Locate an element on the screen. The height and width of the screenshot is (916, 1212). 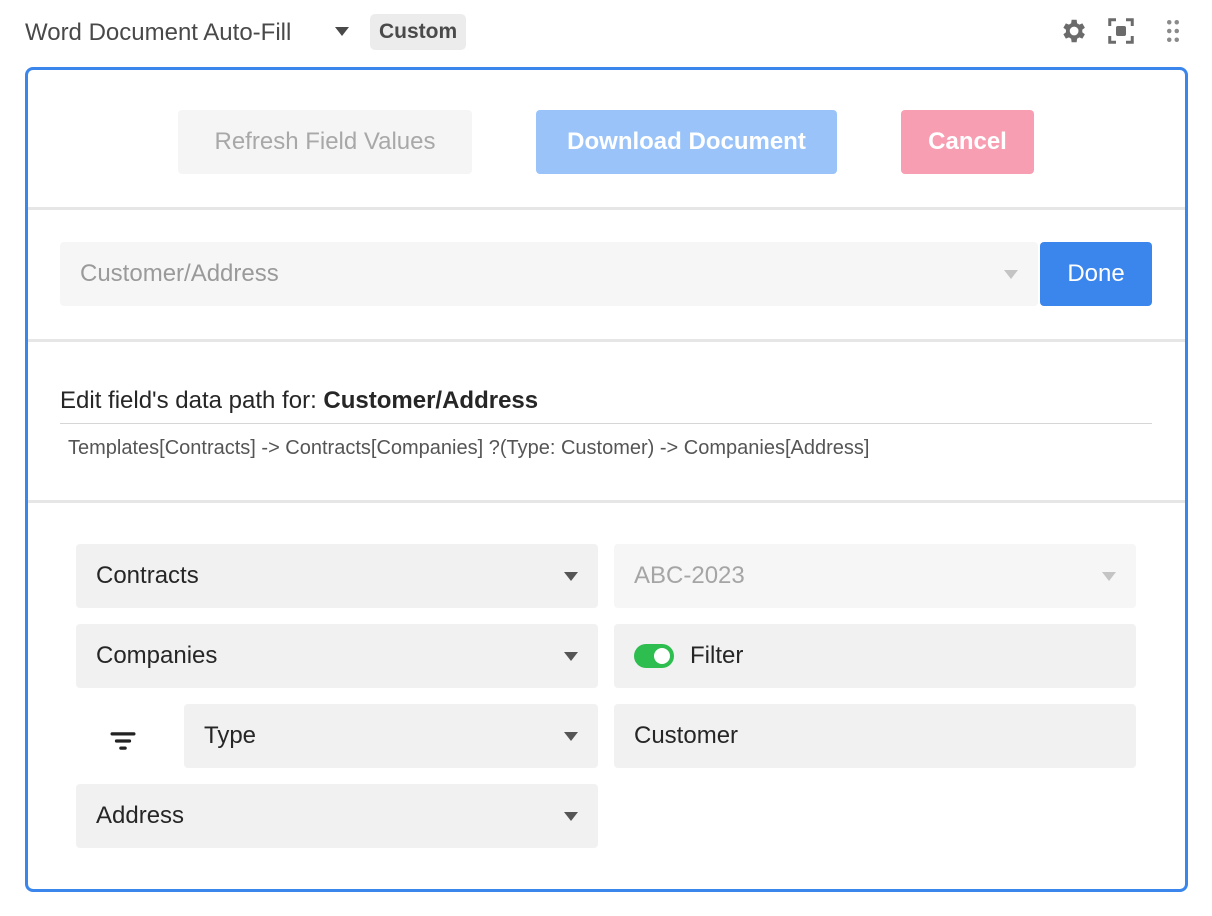
filter-label: Filter is located at coordinates (717, 655).